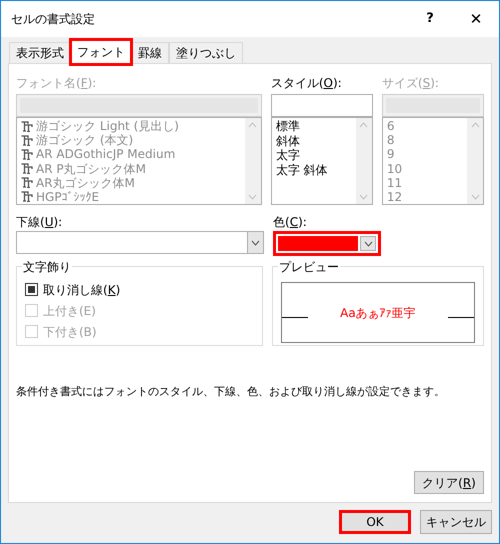  What do you see at coordinates (70, 332) in the screenshot?
I see `checkbox-label: 下付き(B)` at bounding box center [70, 332].